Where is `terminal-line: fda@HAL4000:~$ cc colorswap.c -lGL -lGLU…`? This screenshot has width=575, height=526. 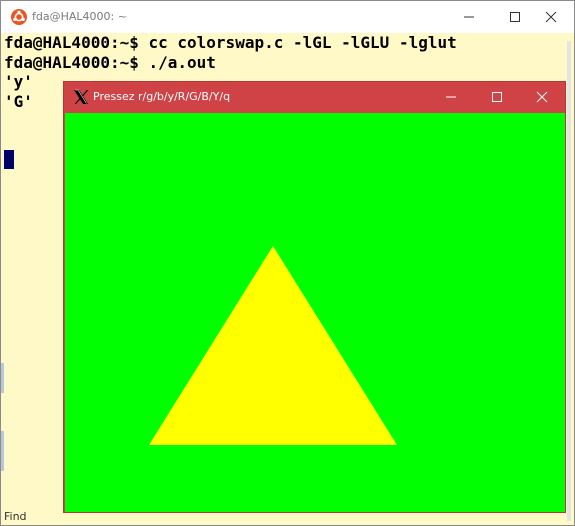
terminal-line: fda@HAL4000:~$ cc colorswap.c -lGL -lGLU… is located at coordinates (230, 42).